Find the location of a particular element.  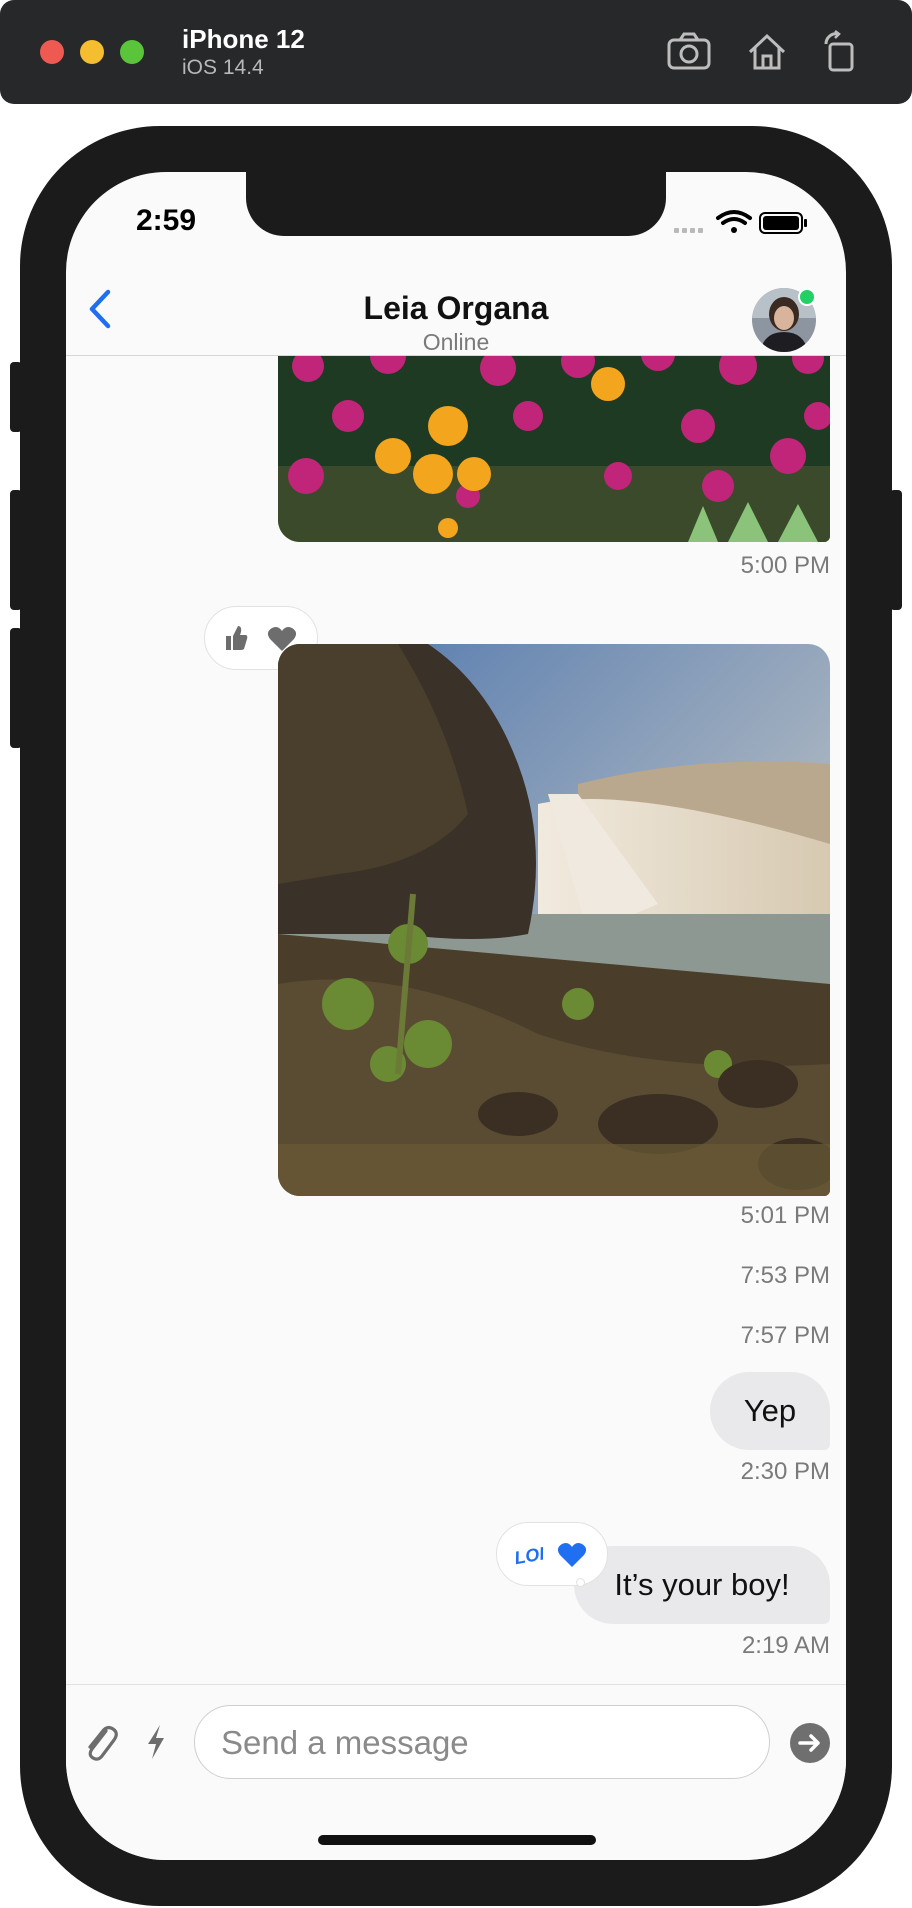

contact-status: Online is located at coordinates (456, 342).